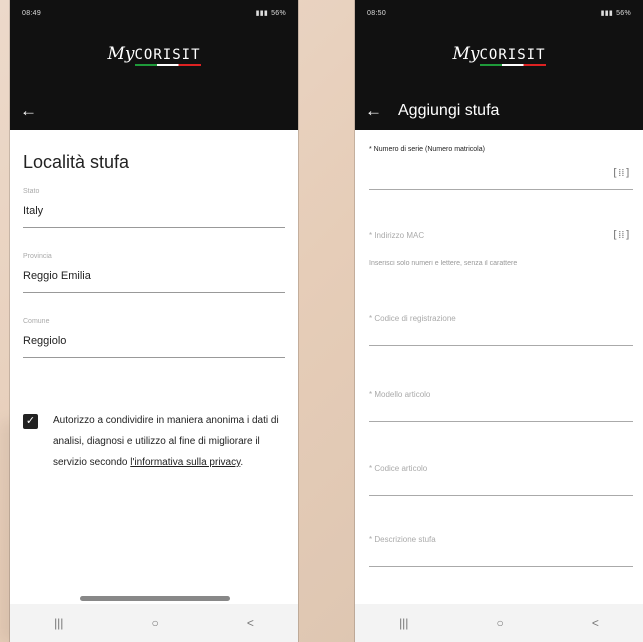 The image size is (643, 642). I want to click on province-field: Provincia Reggio Emilia, so click(154, 271).